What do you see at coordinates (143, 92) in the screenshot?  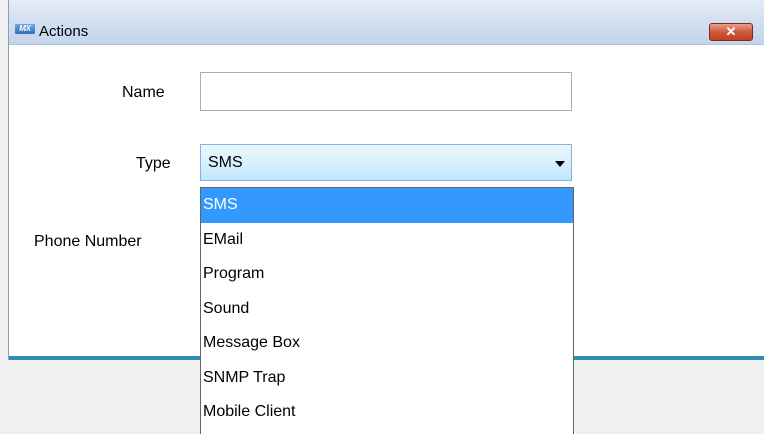 I see `name-label: Name` at bounding box center [143, 92].